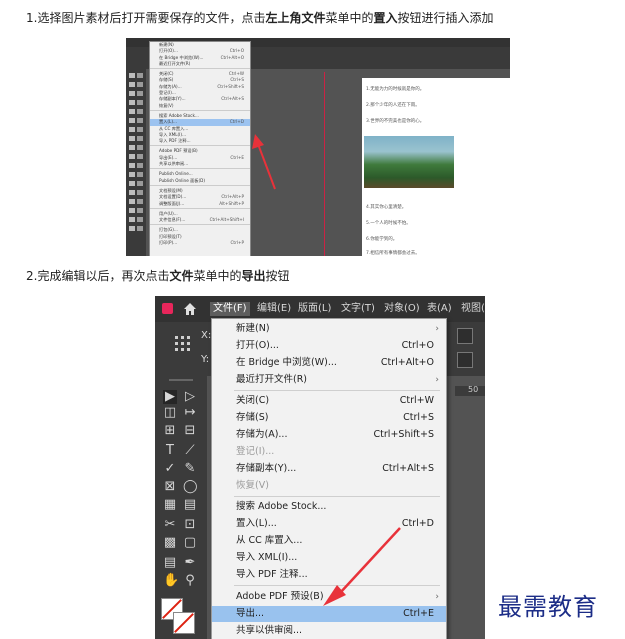 This screenshot has width=625, height=639. Describe the element at coordinates (329, 435) in the screenshot. I see `file-menu-item: 存储为(A)... Ctrl+Shift+S` at that location.